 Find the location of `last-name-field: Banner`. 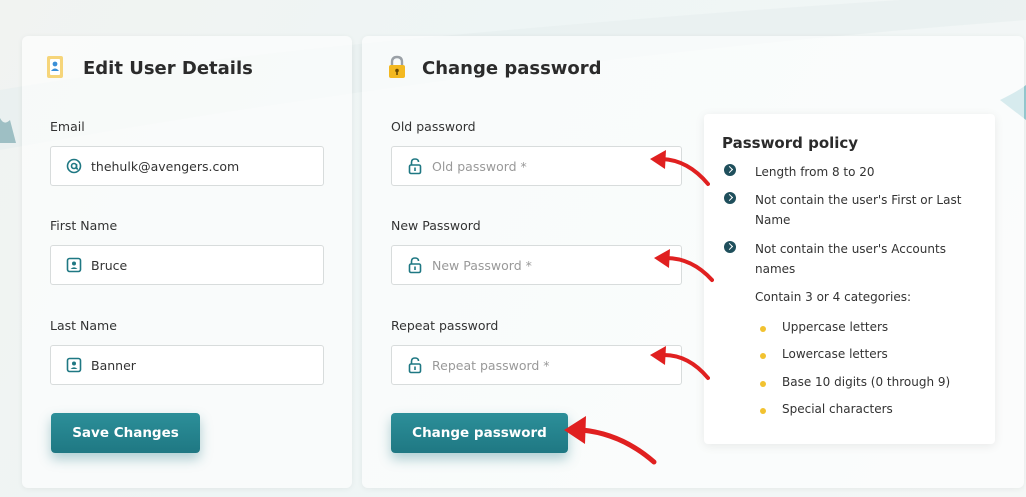

last-name-field: Banner is located at coordinates (187, 365).